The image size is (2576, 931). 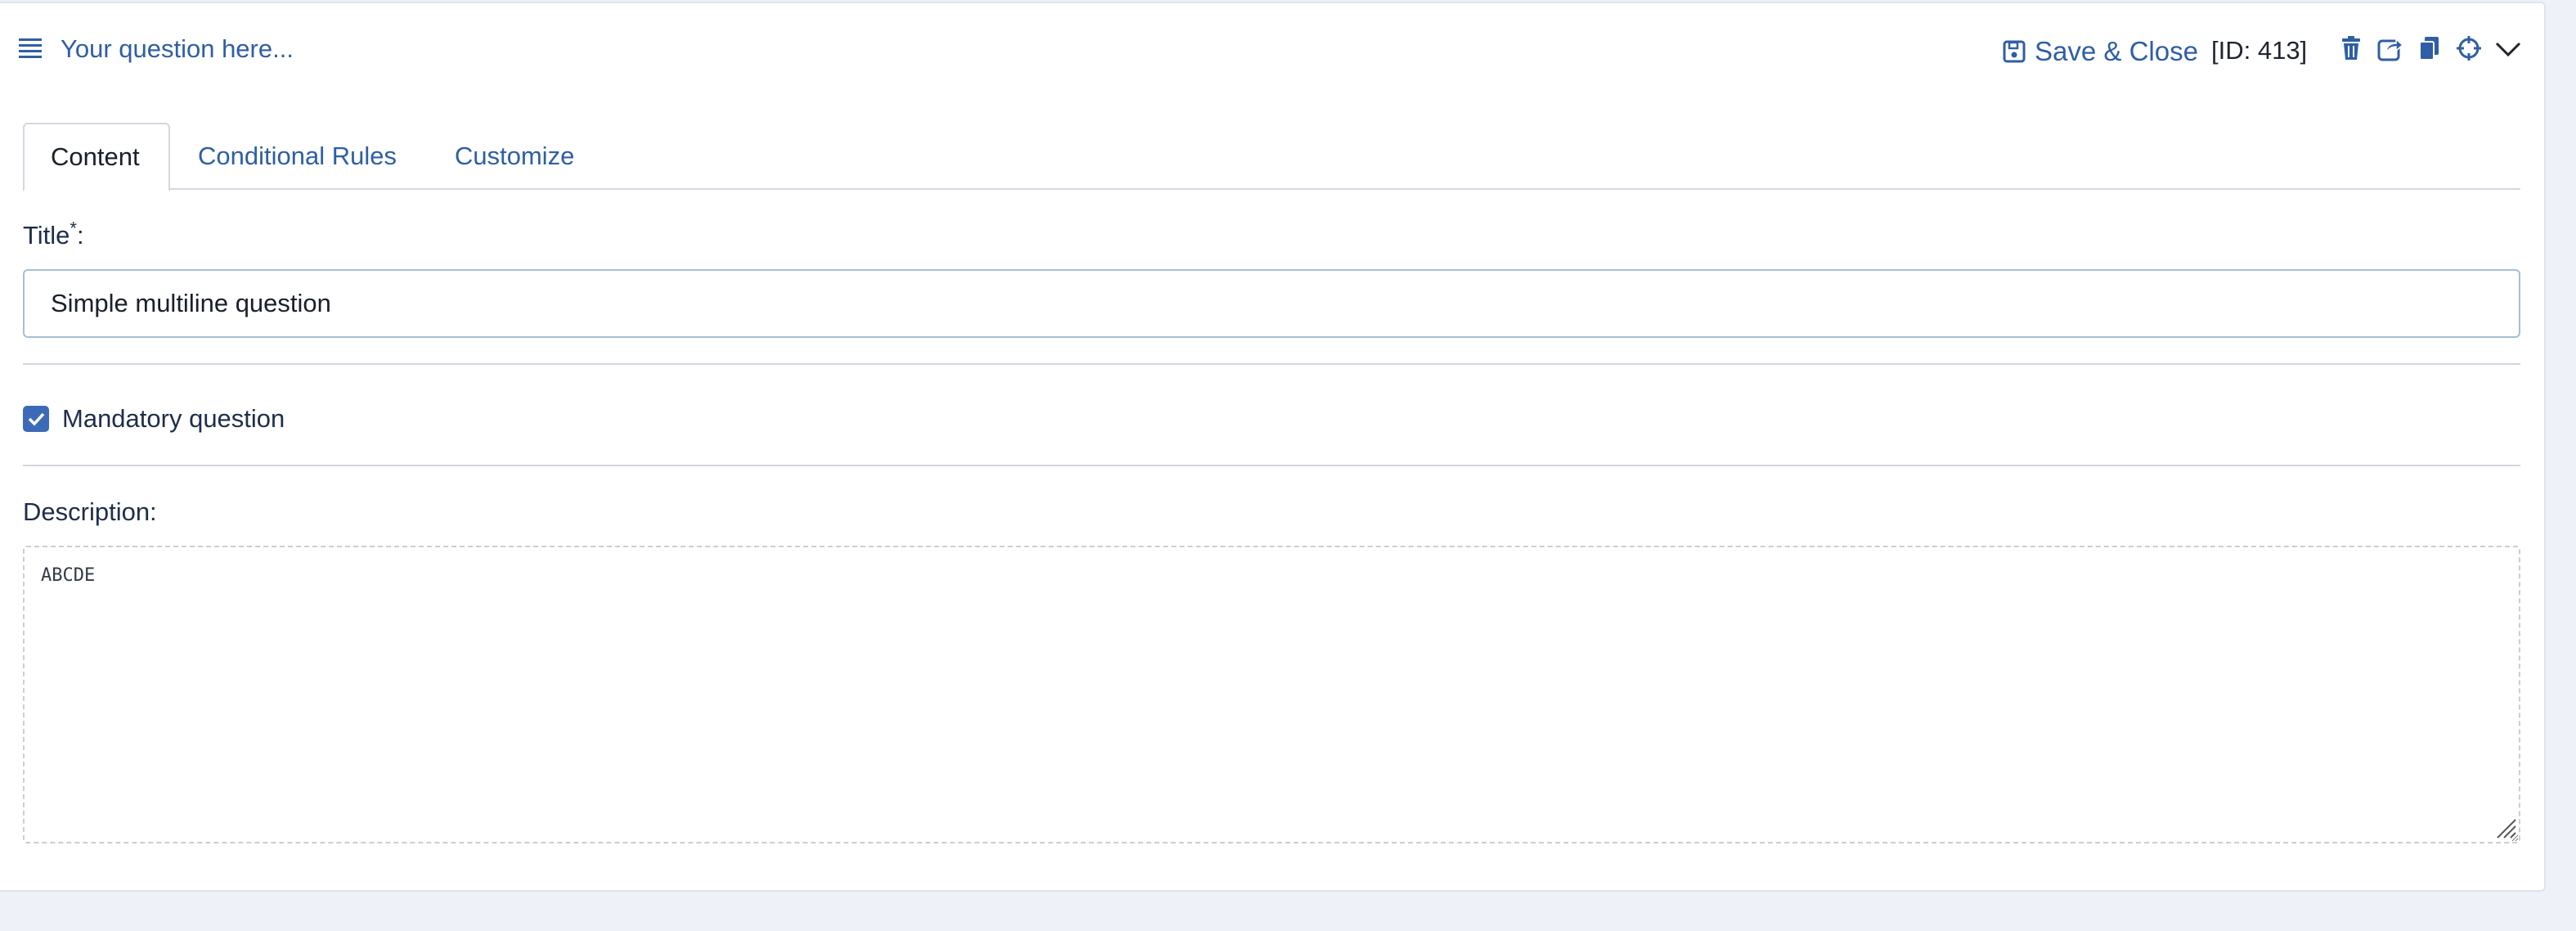 What do you see at coordinates (1272, 157) in the screenshot?
I see `tab-bar: Content Conditional Rules Customize` at bounding box center [1272, 157].